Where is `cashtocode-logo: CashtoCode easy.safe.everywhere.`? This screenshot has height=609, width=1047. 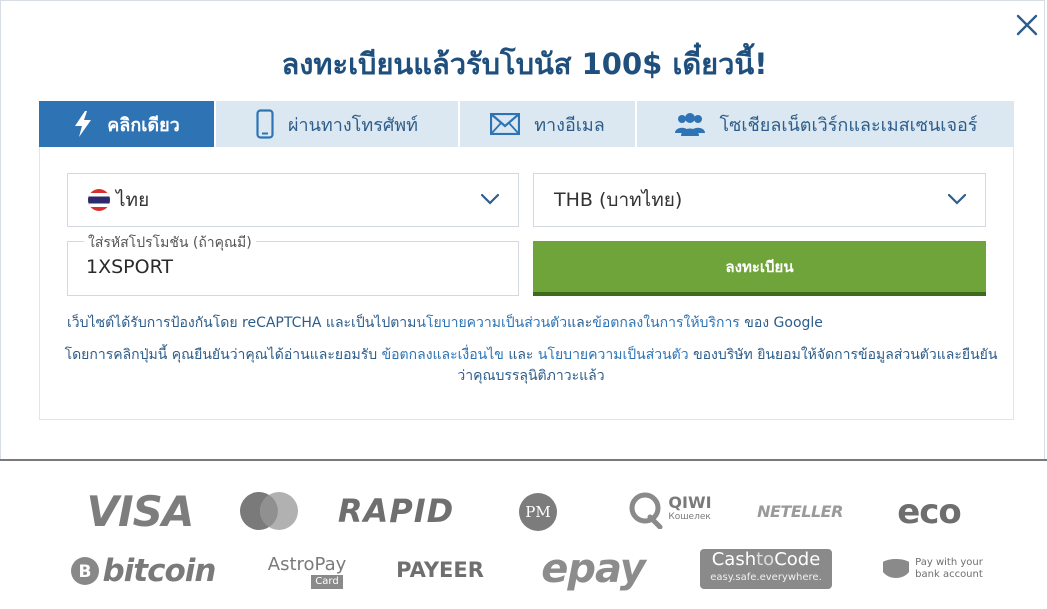 cashtocode-logo: CashtoCode easy.safe.everywhere. is located at coordinates (766, 569).